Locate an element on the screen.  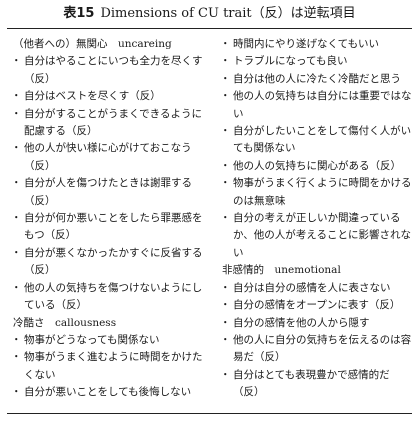
list-item: トラブルになっても良い is located at coordinates (317, 62).